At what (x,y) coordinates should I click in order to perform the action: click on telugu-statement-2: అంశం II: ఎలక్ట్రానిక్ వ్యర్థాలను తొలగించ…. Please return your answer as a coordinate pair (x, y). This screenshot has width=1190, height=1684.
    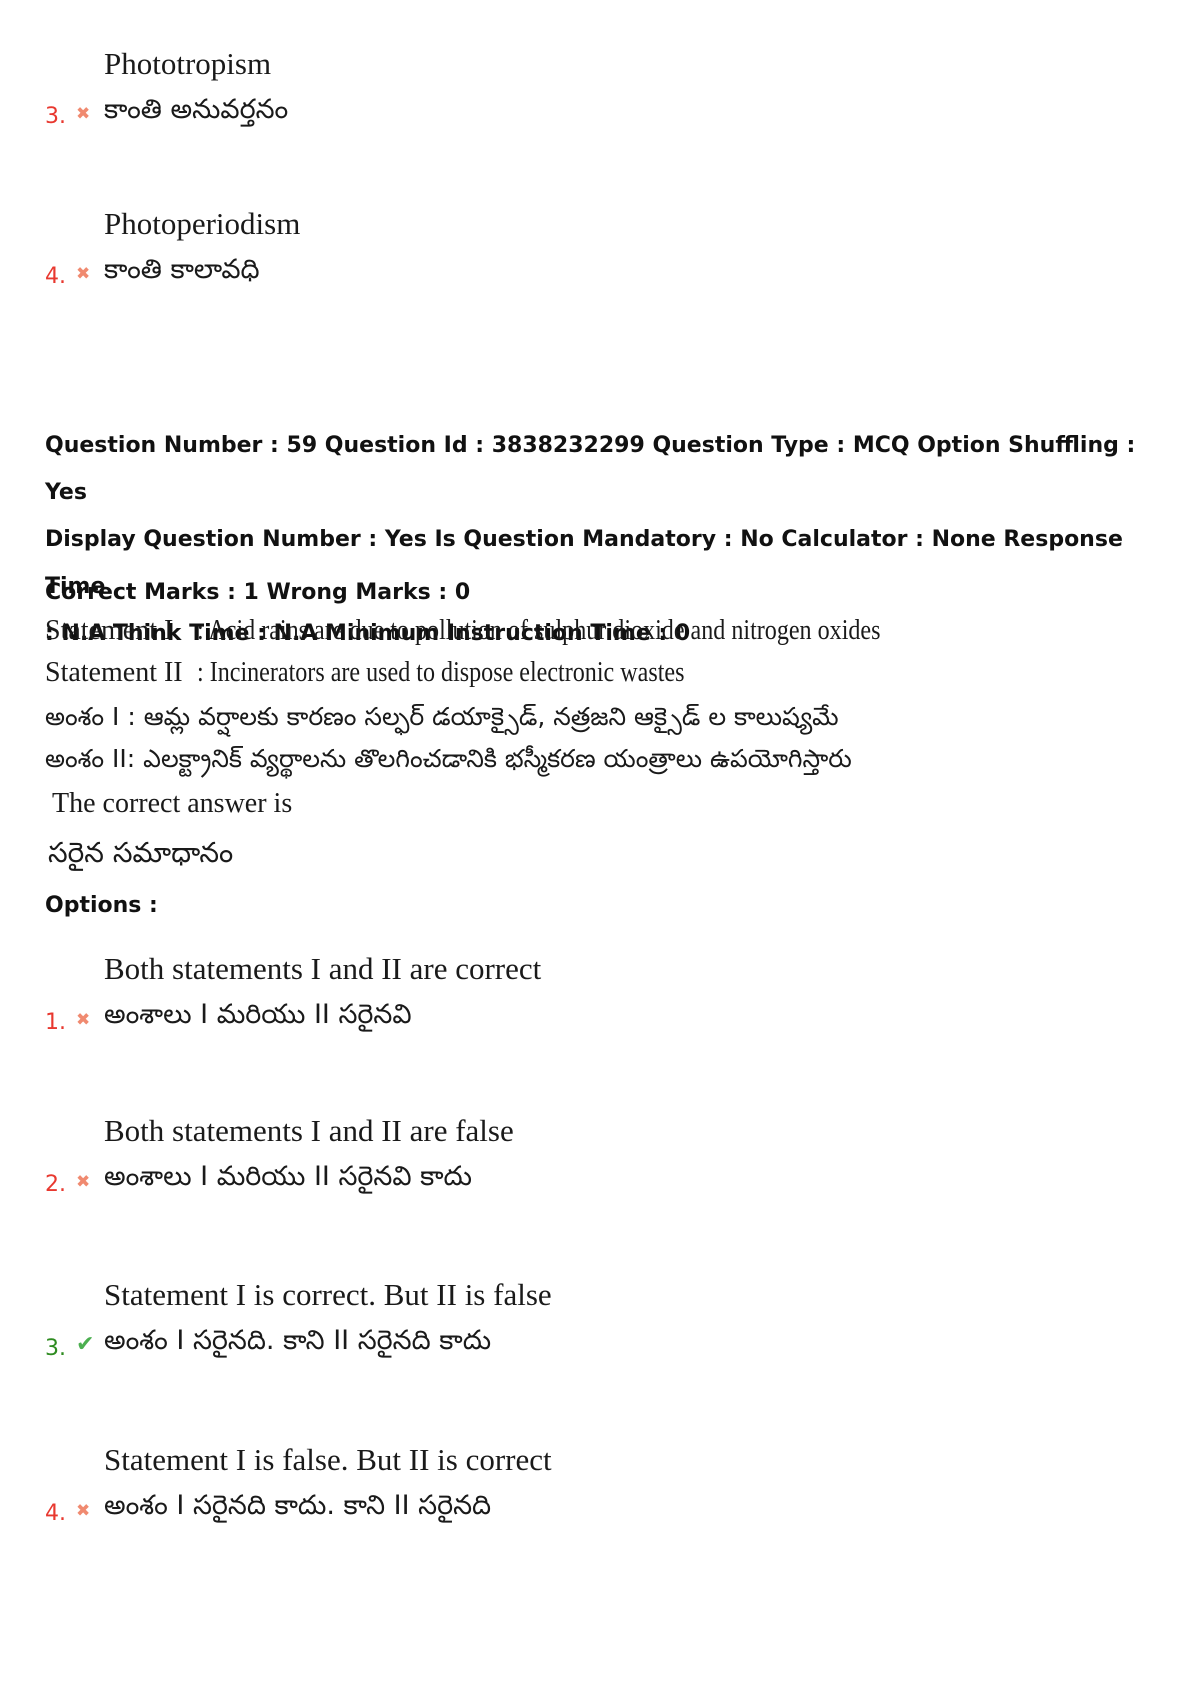
    Looking at the image, I should click on (448, 758).